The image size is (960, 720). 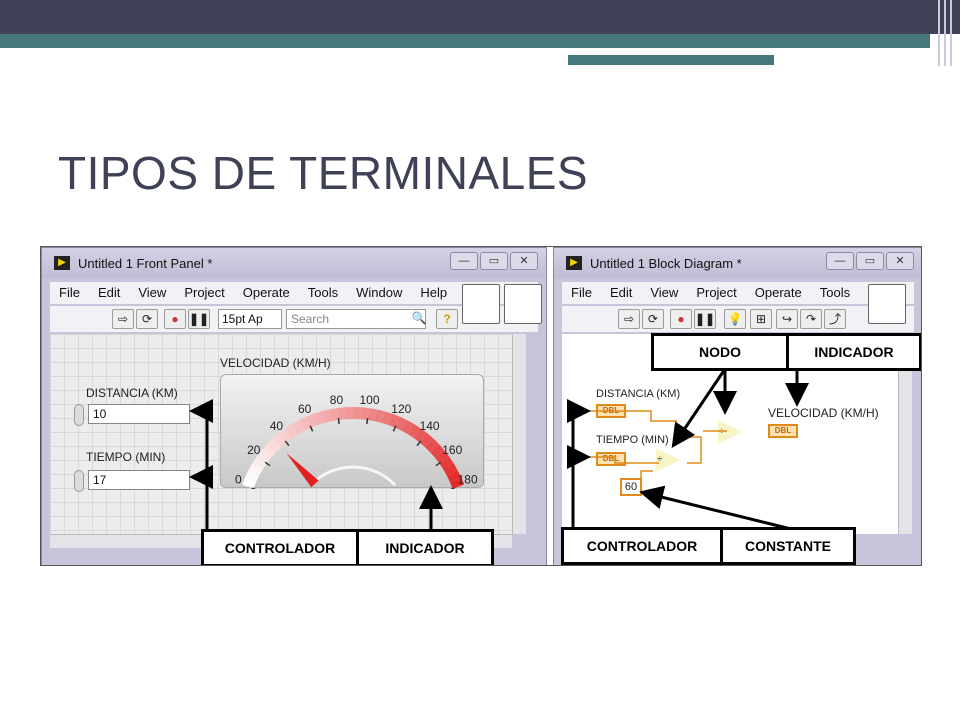 I want to click on highlight-execution-icon: 💡, so click(x=735, y=319).